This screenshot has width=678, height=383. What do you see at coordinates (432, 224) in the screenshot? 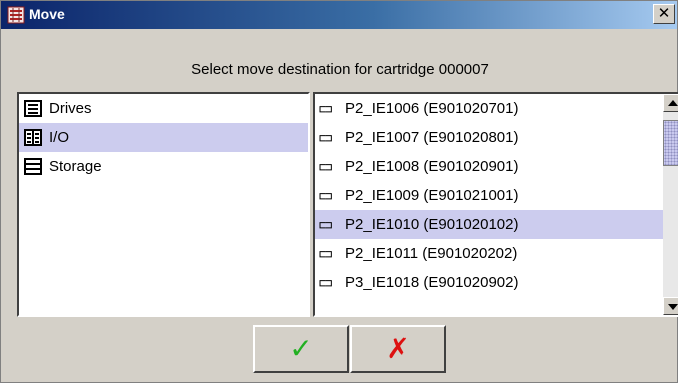
I see `slot-label: P2_IE1010 (E901020102)` at bounding box center [432, 224].